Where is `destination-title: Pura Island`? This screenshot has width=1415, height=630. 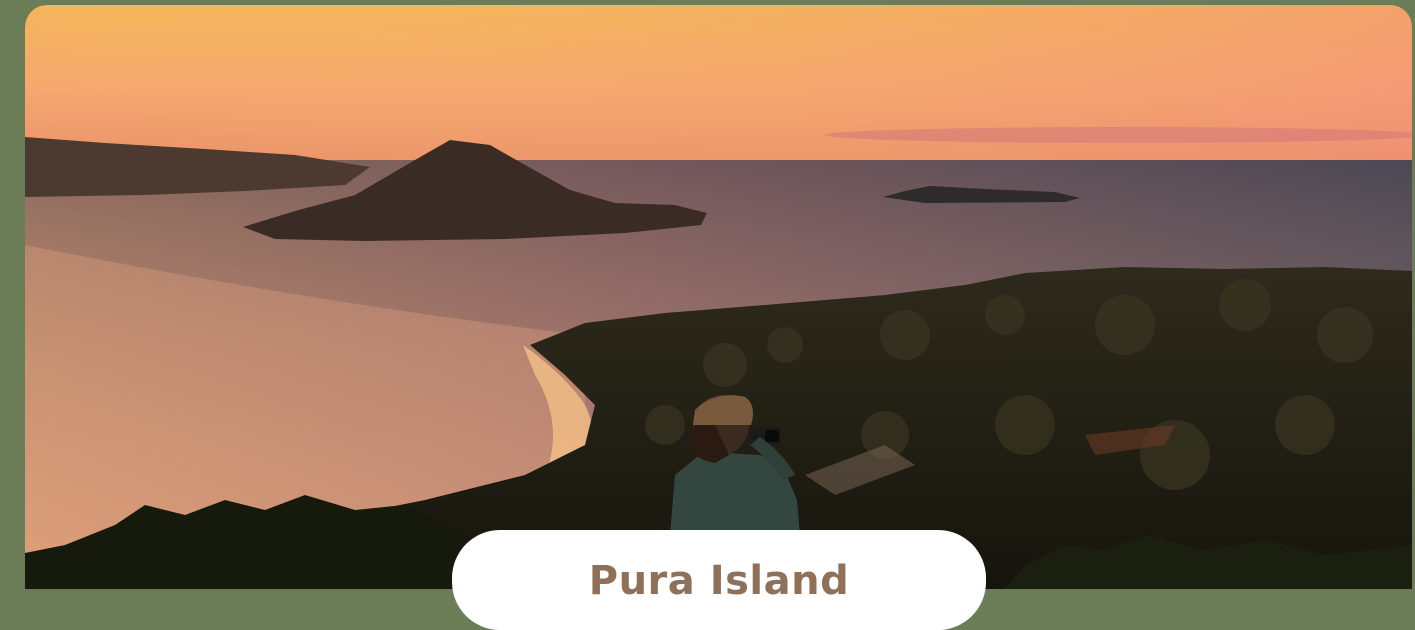 destination-title: Pura Island is located at coordinates (719, 581).